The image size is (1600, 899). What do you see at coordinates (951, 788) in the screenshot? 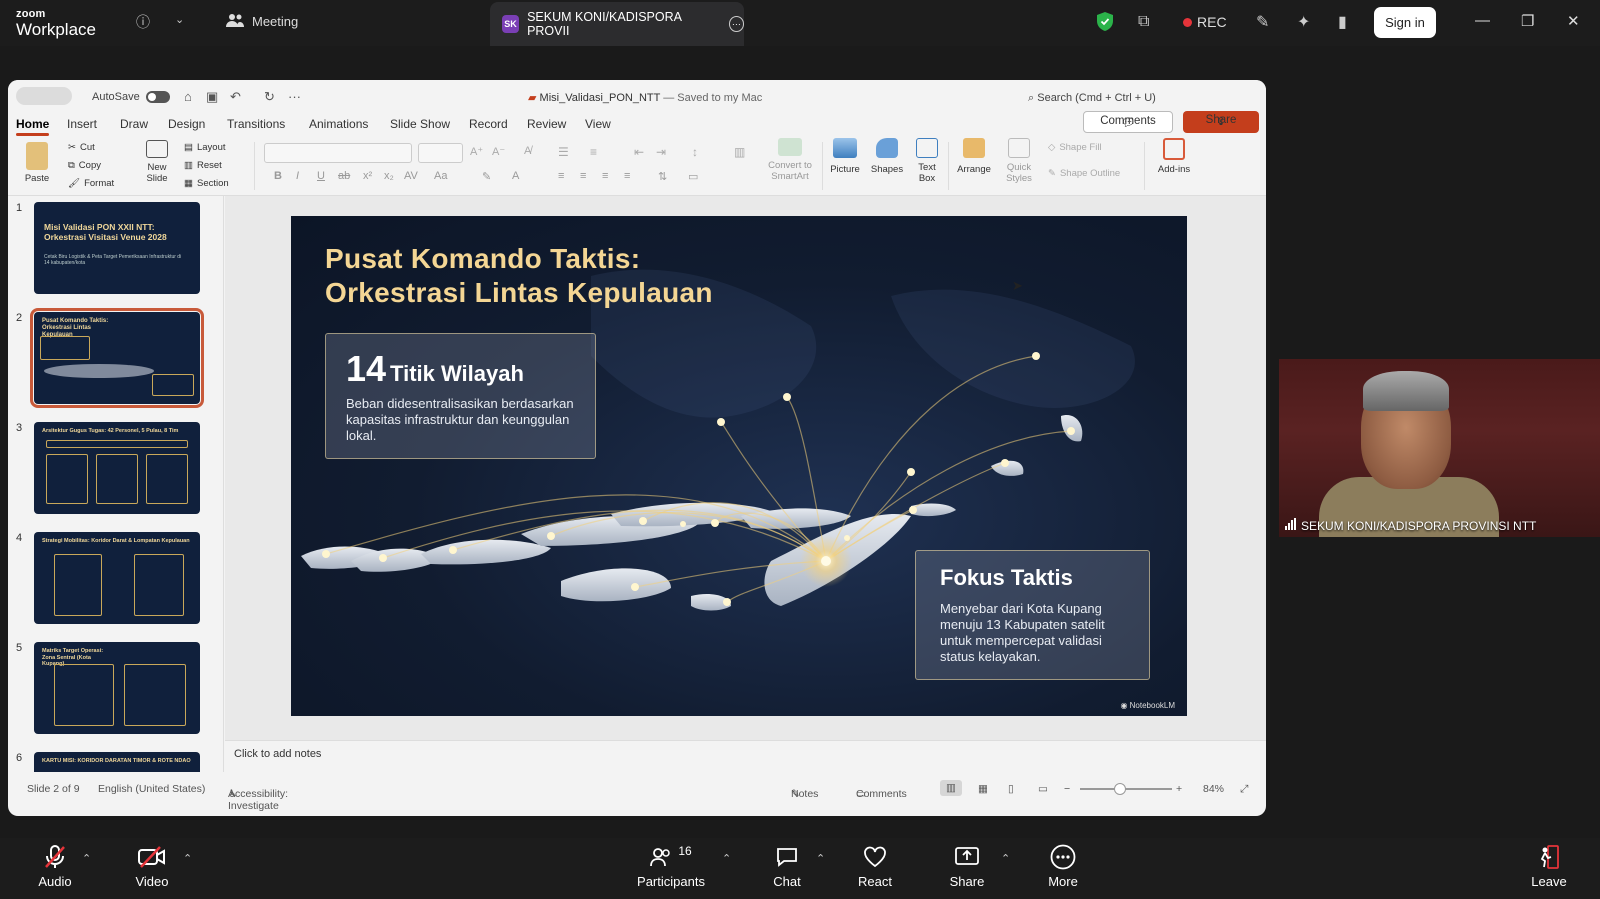
I see `normal-view-icon: ▥` at bounding box center [951, 788].